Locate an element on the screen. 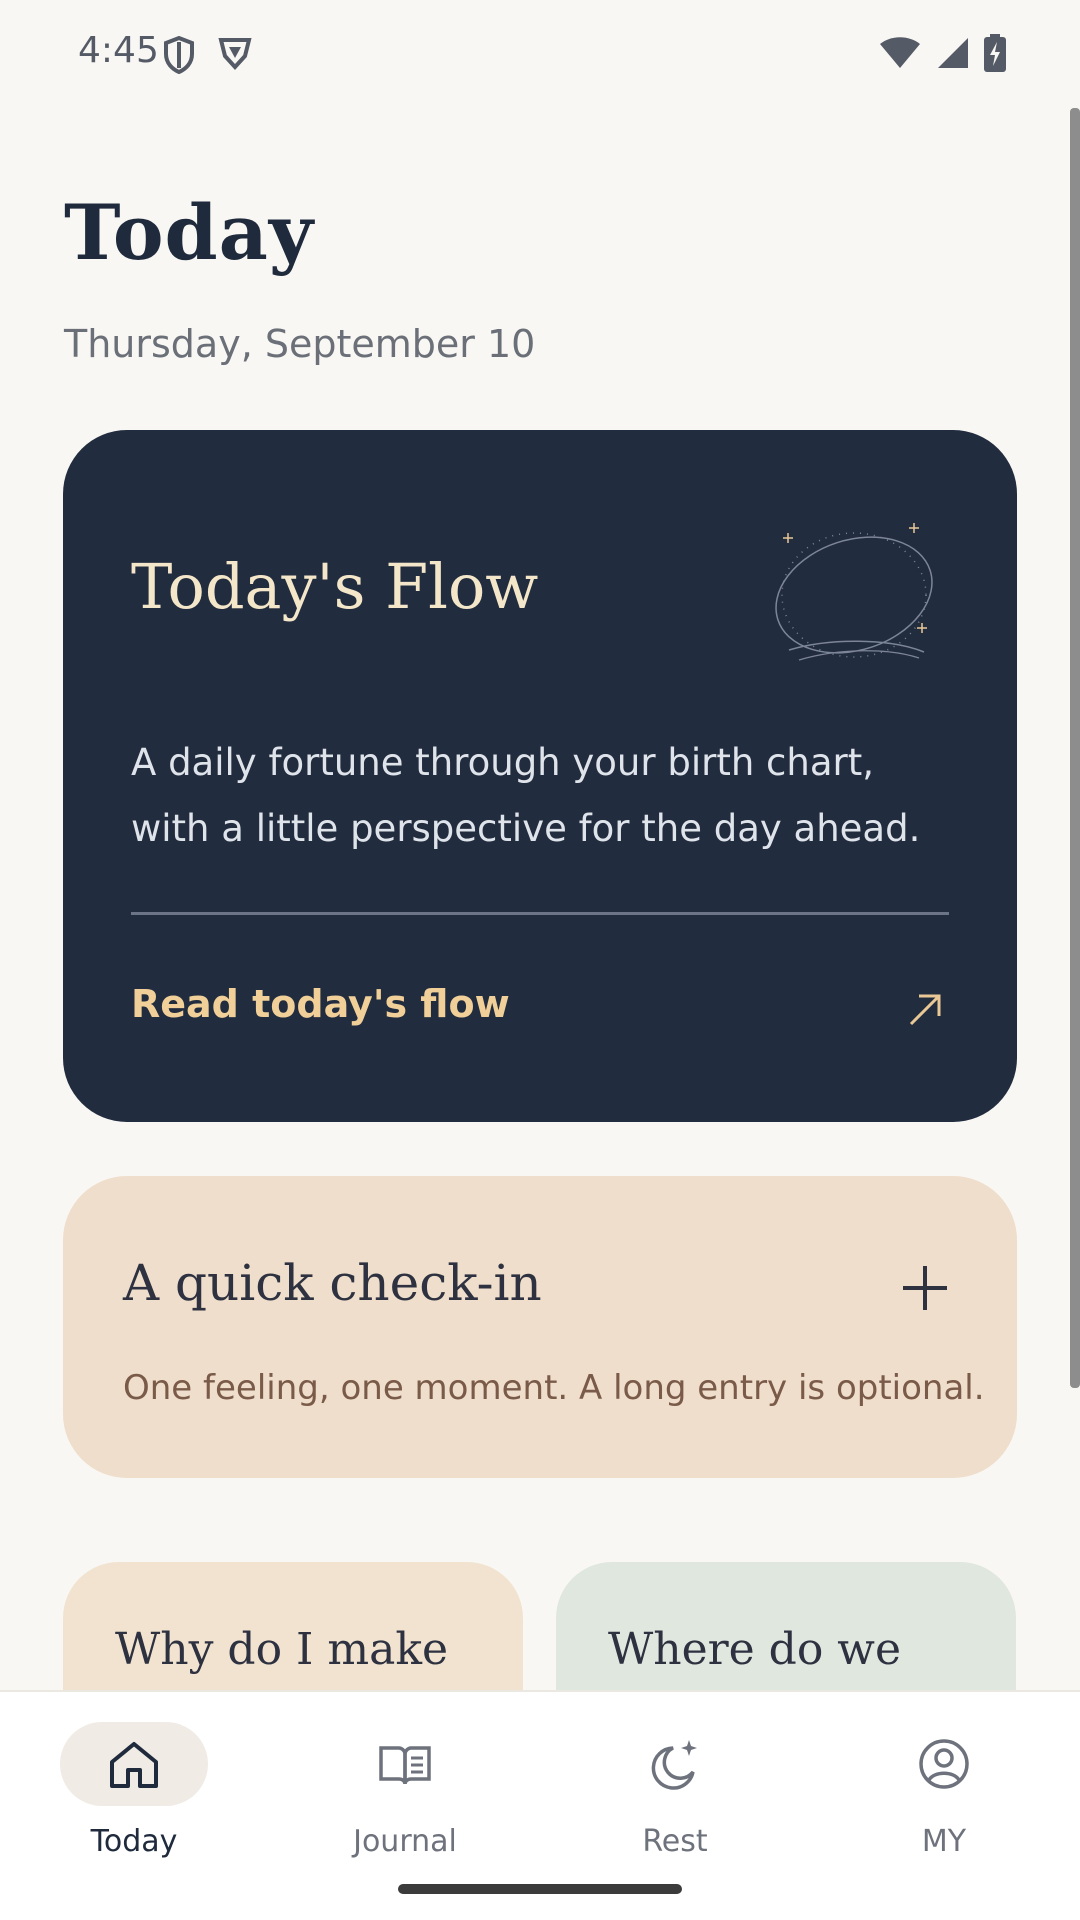 The image size is (1080, 1920). prompt-card-title: Where do we is located at coordinates (755, 1649).